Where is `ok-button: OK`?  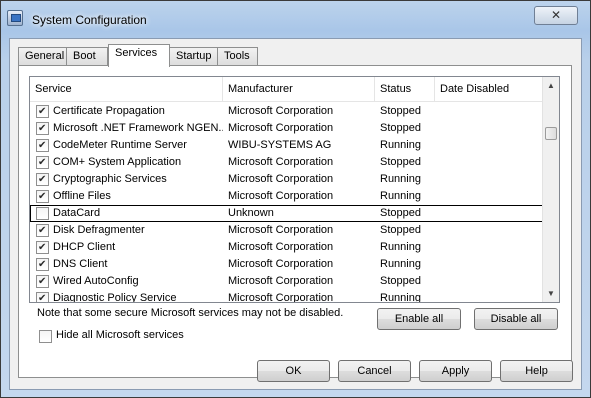
ok-button: OK is located at coordinates (293, 371).